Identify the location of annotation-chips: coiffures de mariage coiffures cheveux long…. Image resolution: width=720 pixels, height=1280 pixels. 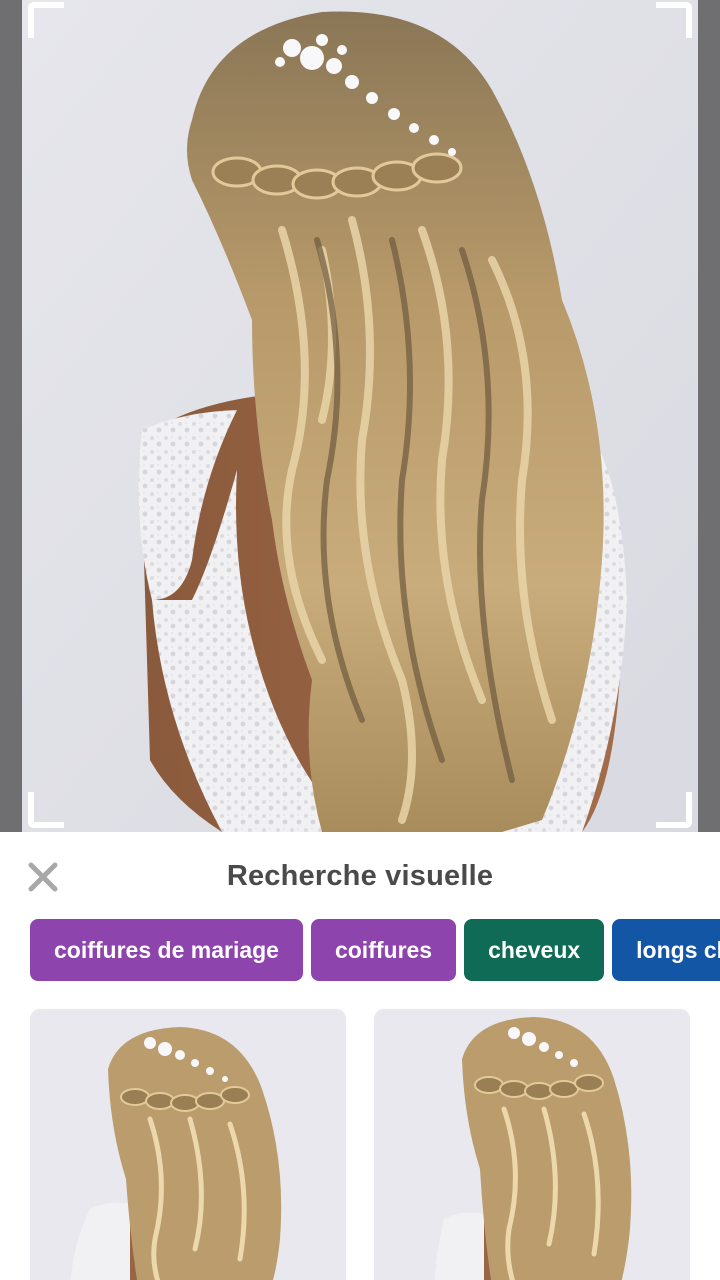
(375, 950).